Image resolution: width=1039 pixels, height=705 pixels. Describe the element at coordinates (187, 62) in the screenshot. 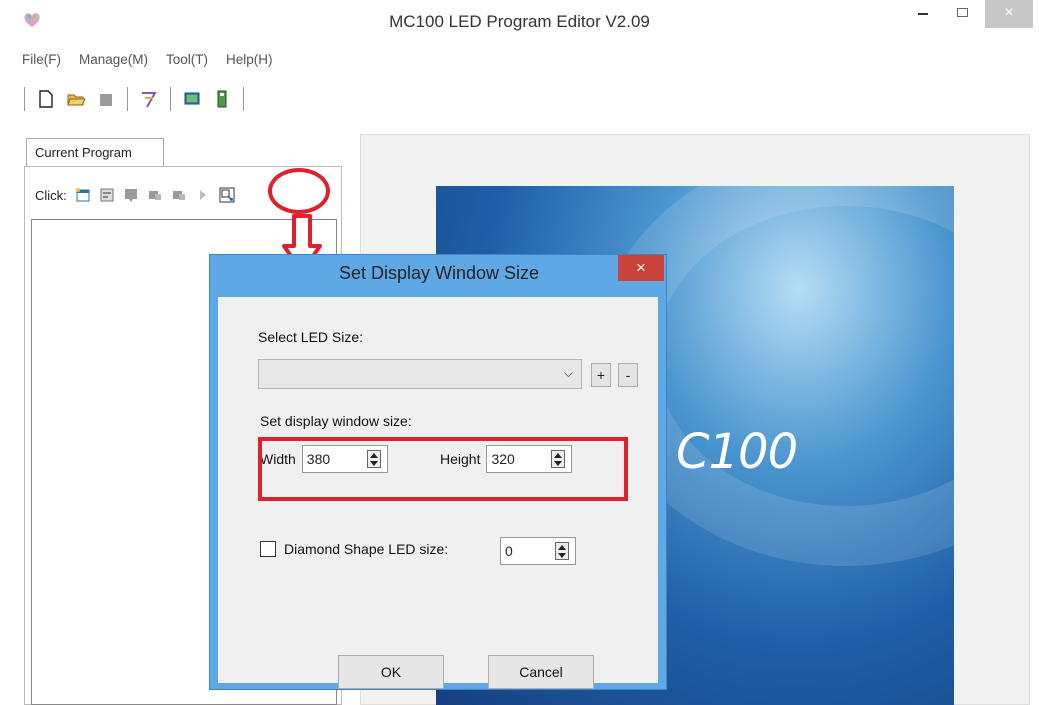

I see `menu-tool: Tool(T)` at that location.